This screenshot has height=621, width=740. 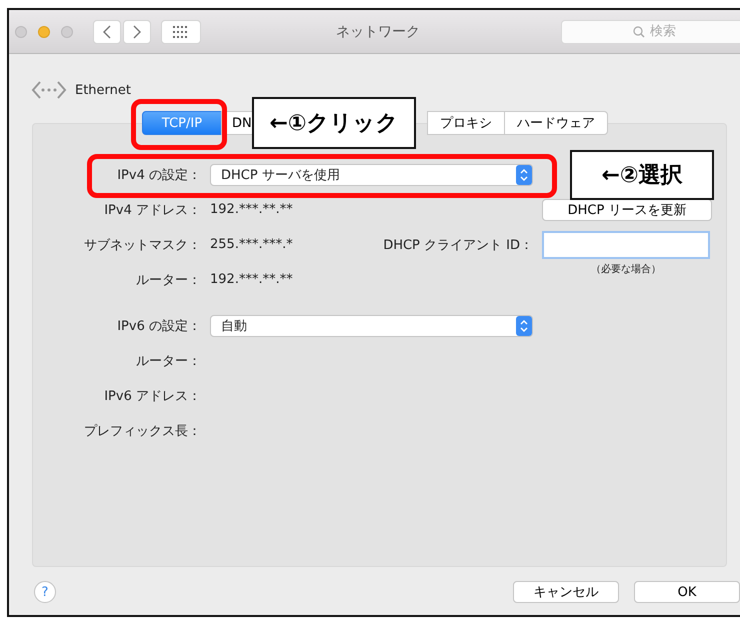 What do you see at coordinates (44, 32) in the screenshot?
I see `minimize-button` at bounding box center [44, 32].